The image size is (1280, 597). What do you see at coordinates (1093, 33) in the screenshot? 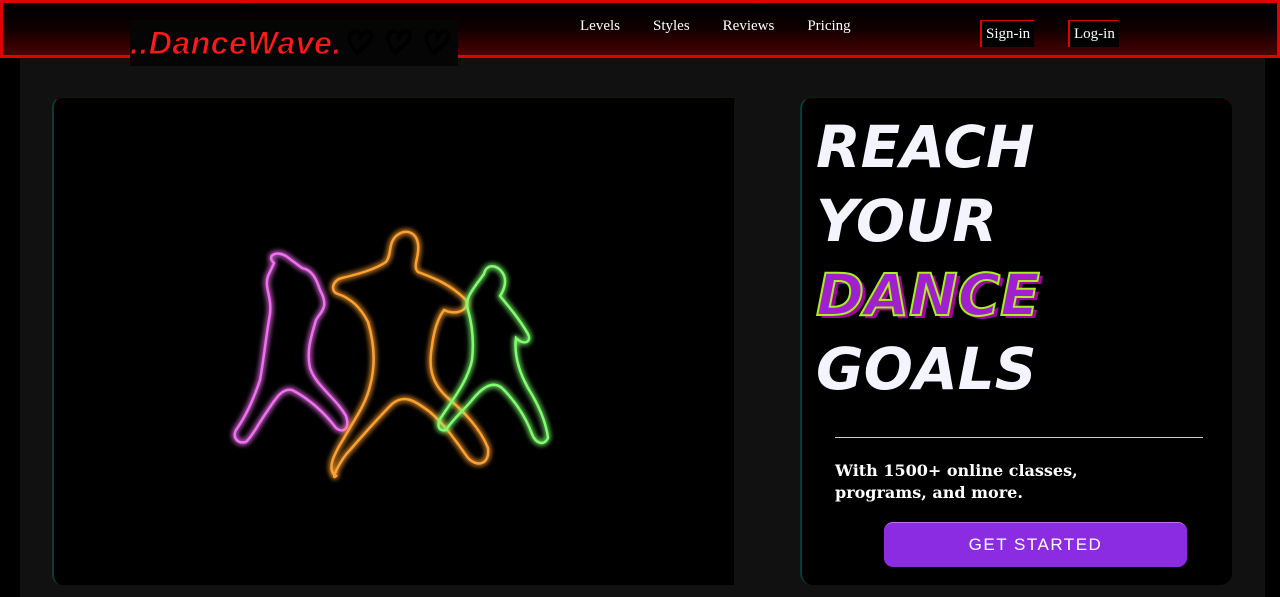
I see `log-in-button: Log-in` at bounding box center [1093, 33].